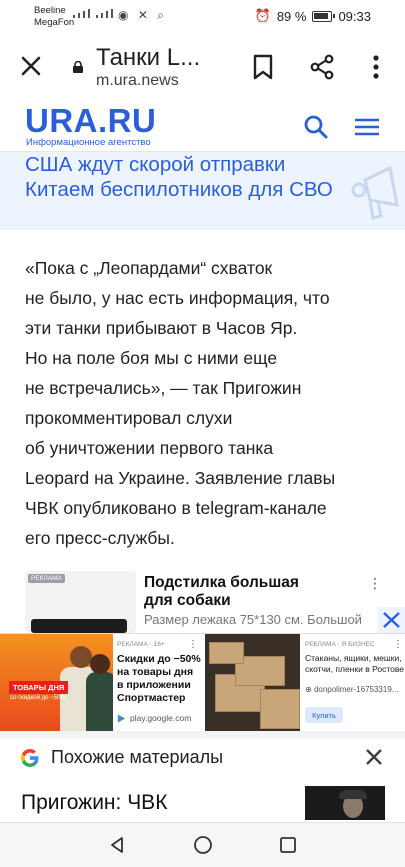 This screenshot has width=405, height=867. What do you see at coordinates (263, 67) in the screenshot?
I see `bookmark-icon` at bounding box center [263, 67].